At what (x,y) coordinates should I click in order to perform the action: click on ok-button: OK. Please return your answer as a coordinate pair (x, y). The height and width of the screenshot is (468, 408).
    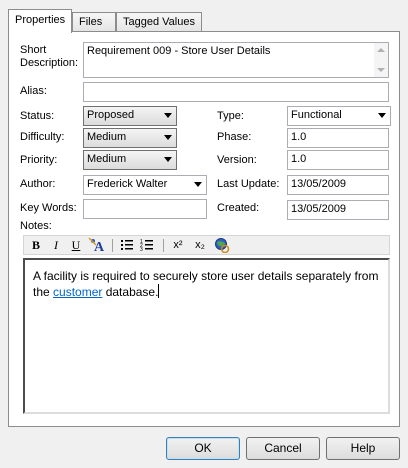
    Looking at the image, I should click on (203, 448).